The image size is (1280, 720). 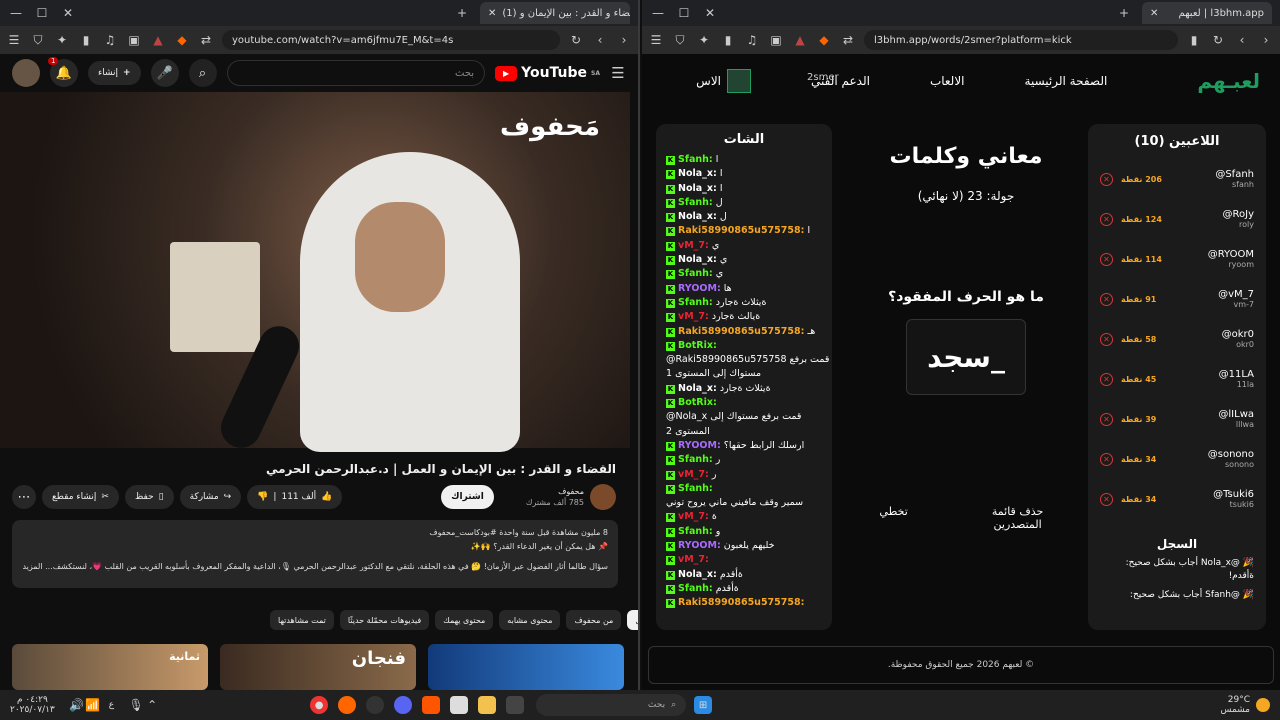 What do you see at coordinates (1235, 705) in the screenshot?
I see `weather-widget: 29°C مشمس` at bounding box center [1235, 705].